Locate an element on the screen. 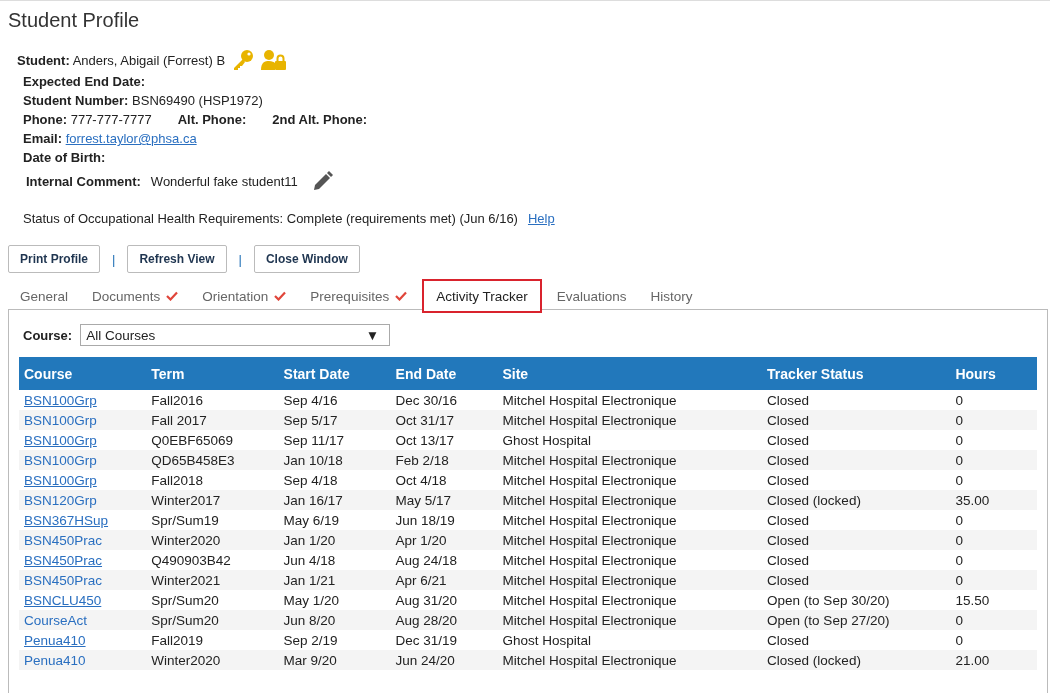  table-cell: 35.00 is located at coordinates (993, 500).